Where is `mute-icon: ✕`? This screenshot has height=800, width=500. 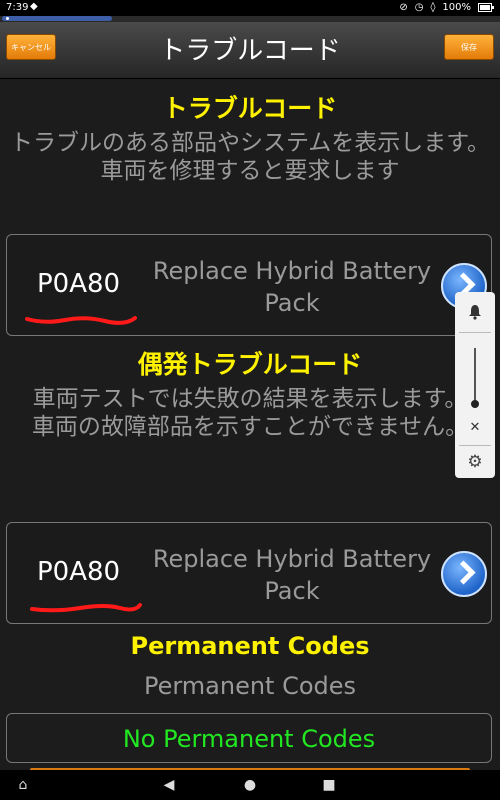 mute-icon: ✕ is located at coordinates (475, 429).